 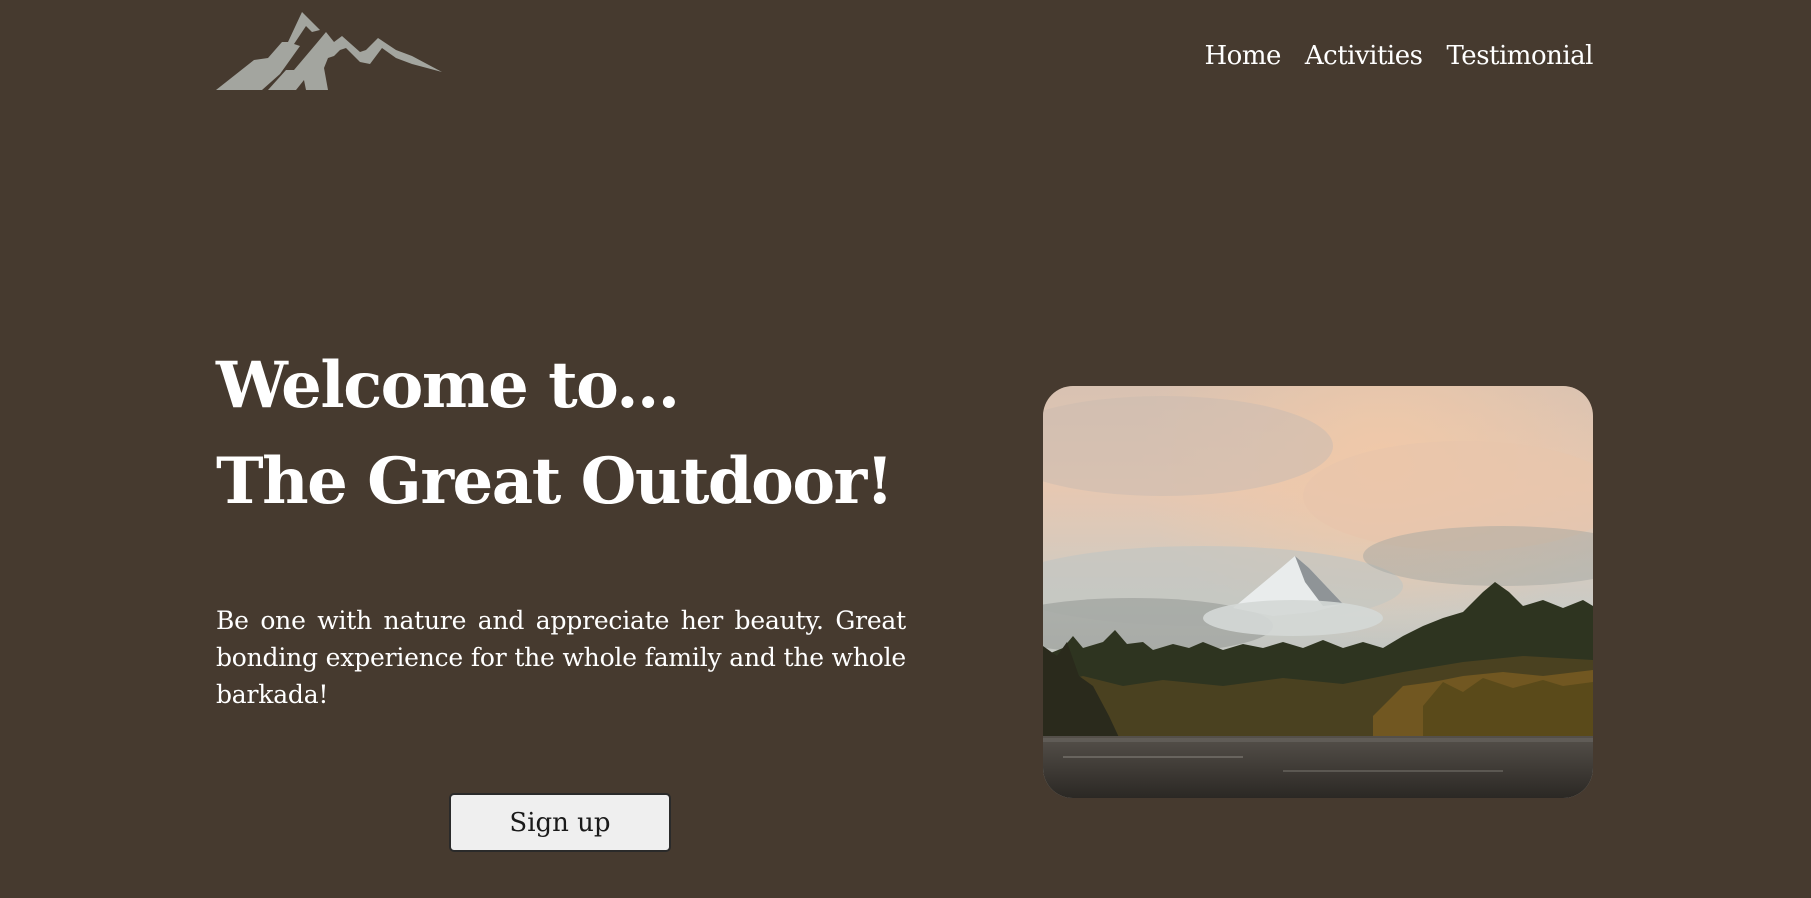 I want to click on nav-testimonial-link: Testimonial, so click(x=1519, y=56).